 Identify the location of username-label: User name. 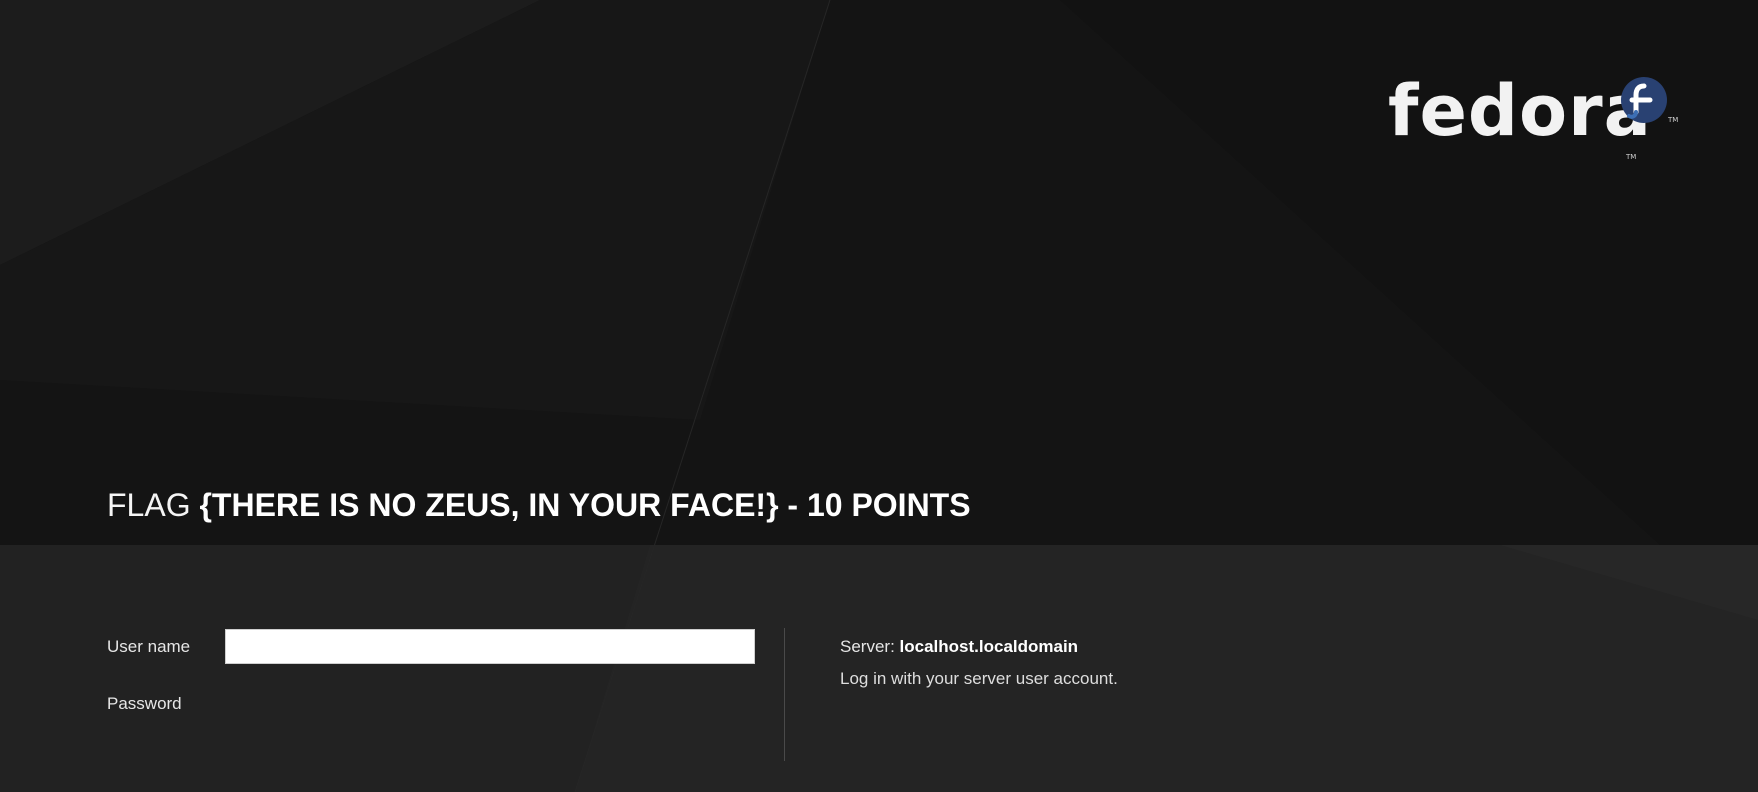
(149, 646).